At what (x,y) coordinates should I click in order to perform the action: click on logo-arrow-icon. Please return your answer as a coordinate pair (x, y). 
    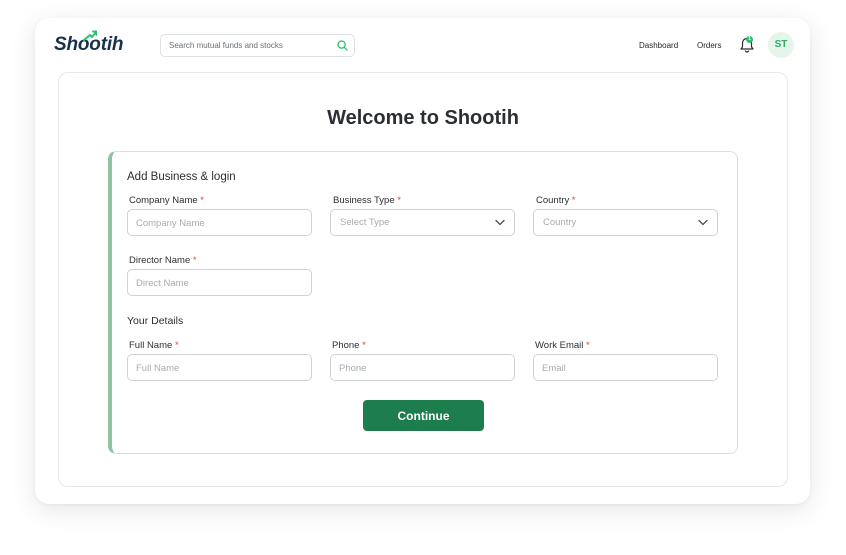
    Looking at the image, I should click on (90, 35).